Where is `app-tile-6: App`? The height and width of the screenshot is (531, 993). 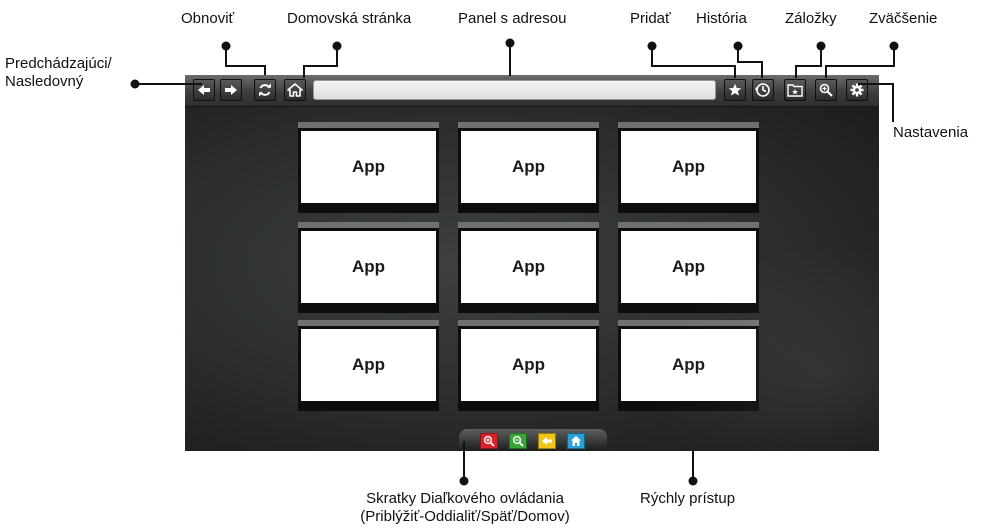 app-tile-6: App is located at coordinates (688, 267).